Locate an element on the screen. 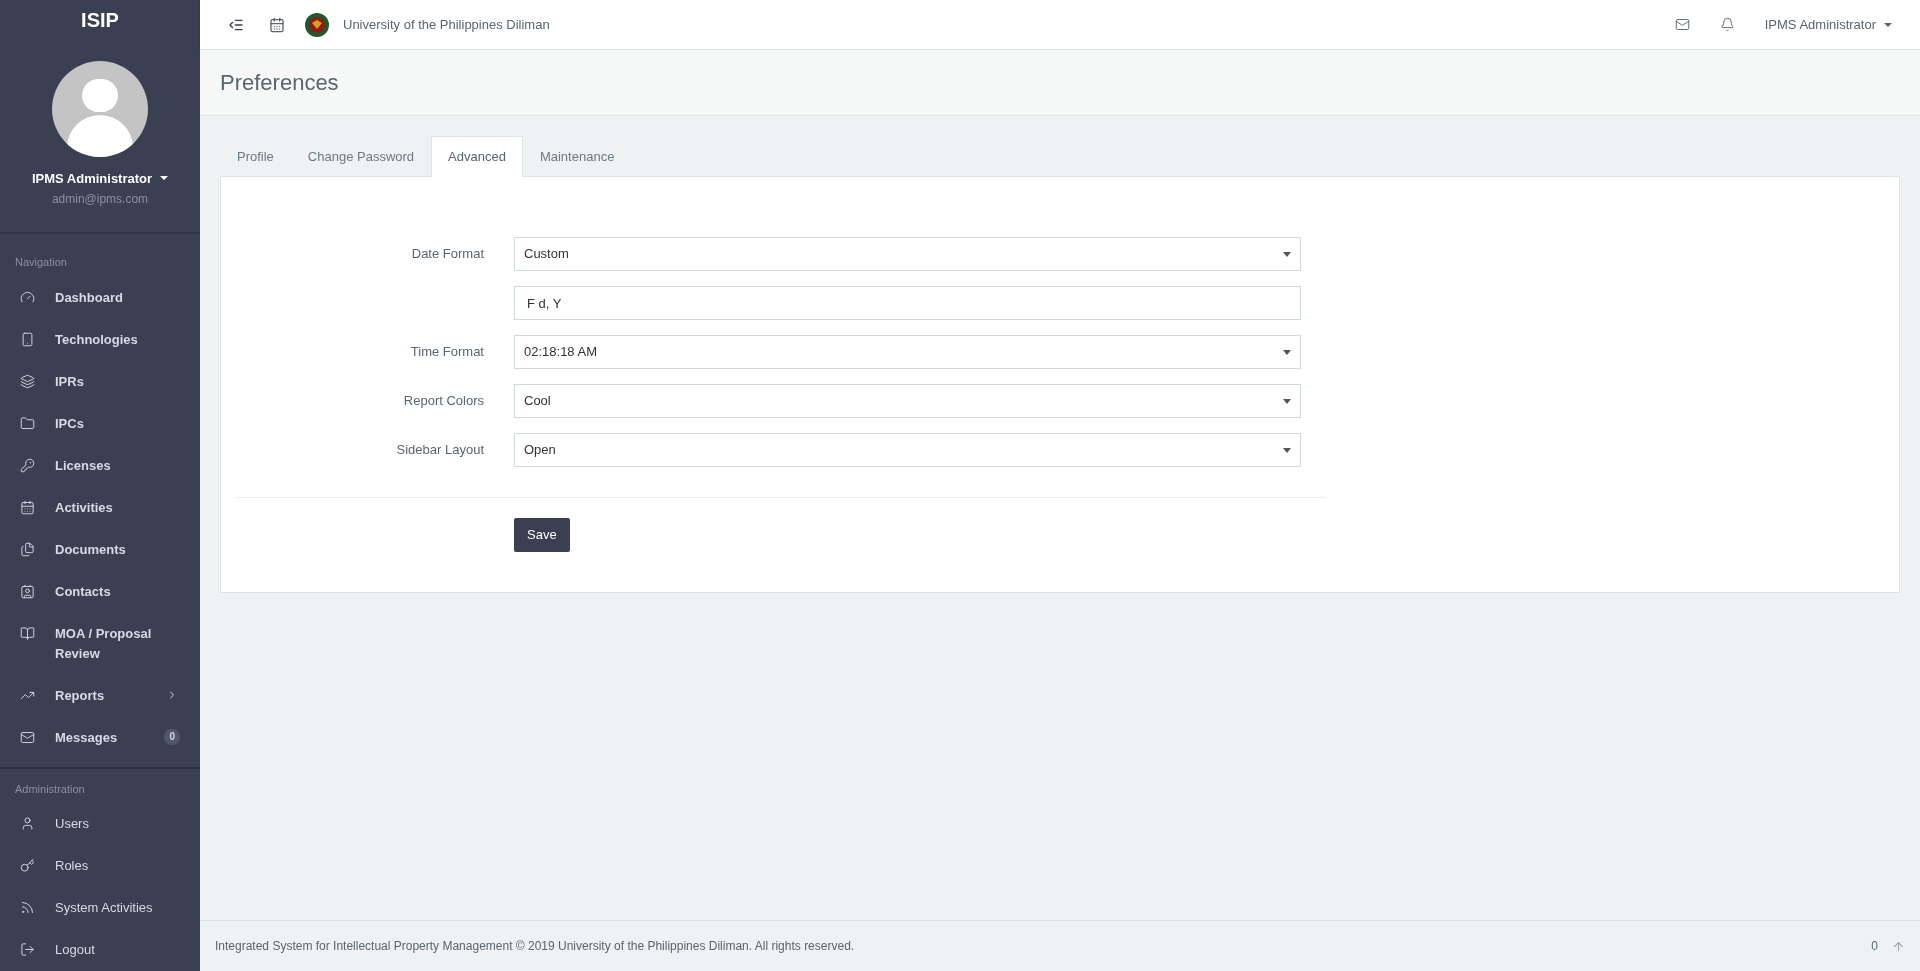  field-label: Date Format is located at coordinates (447, 254).